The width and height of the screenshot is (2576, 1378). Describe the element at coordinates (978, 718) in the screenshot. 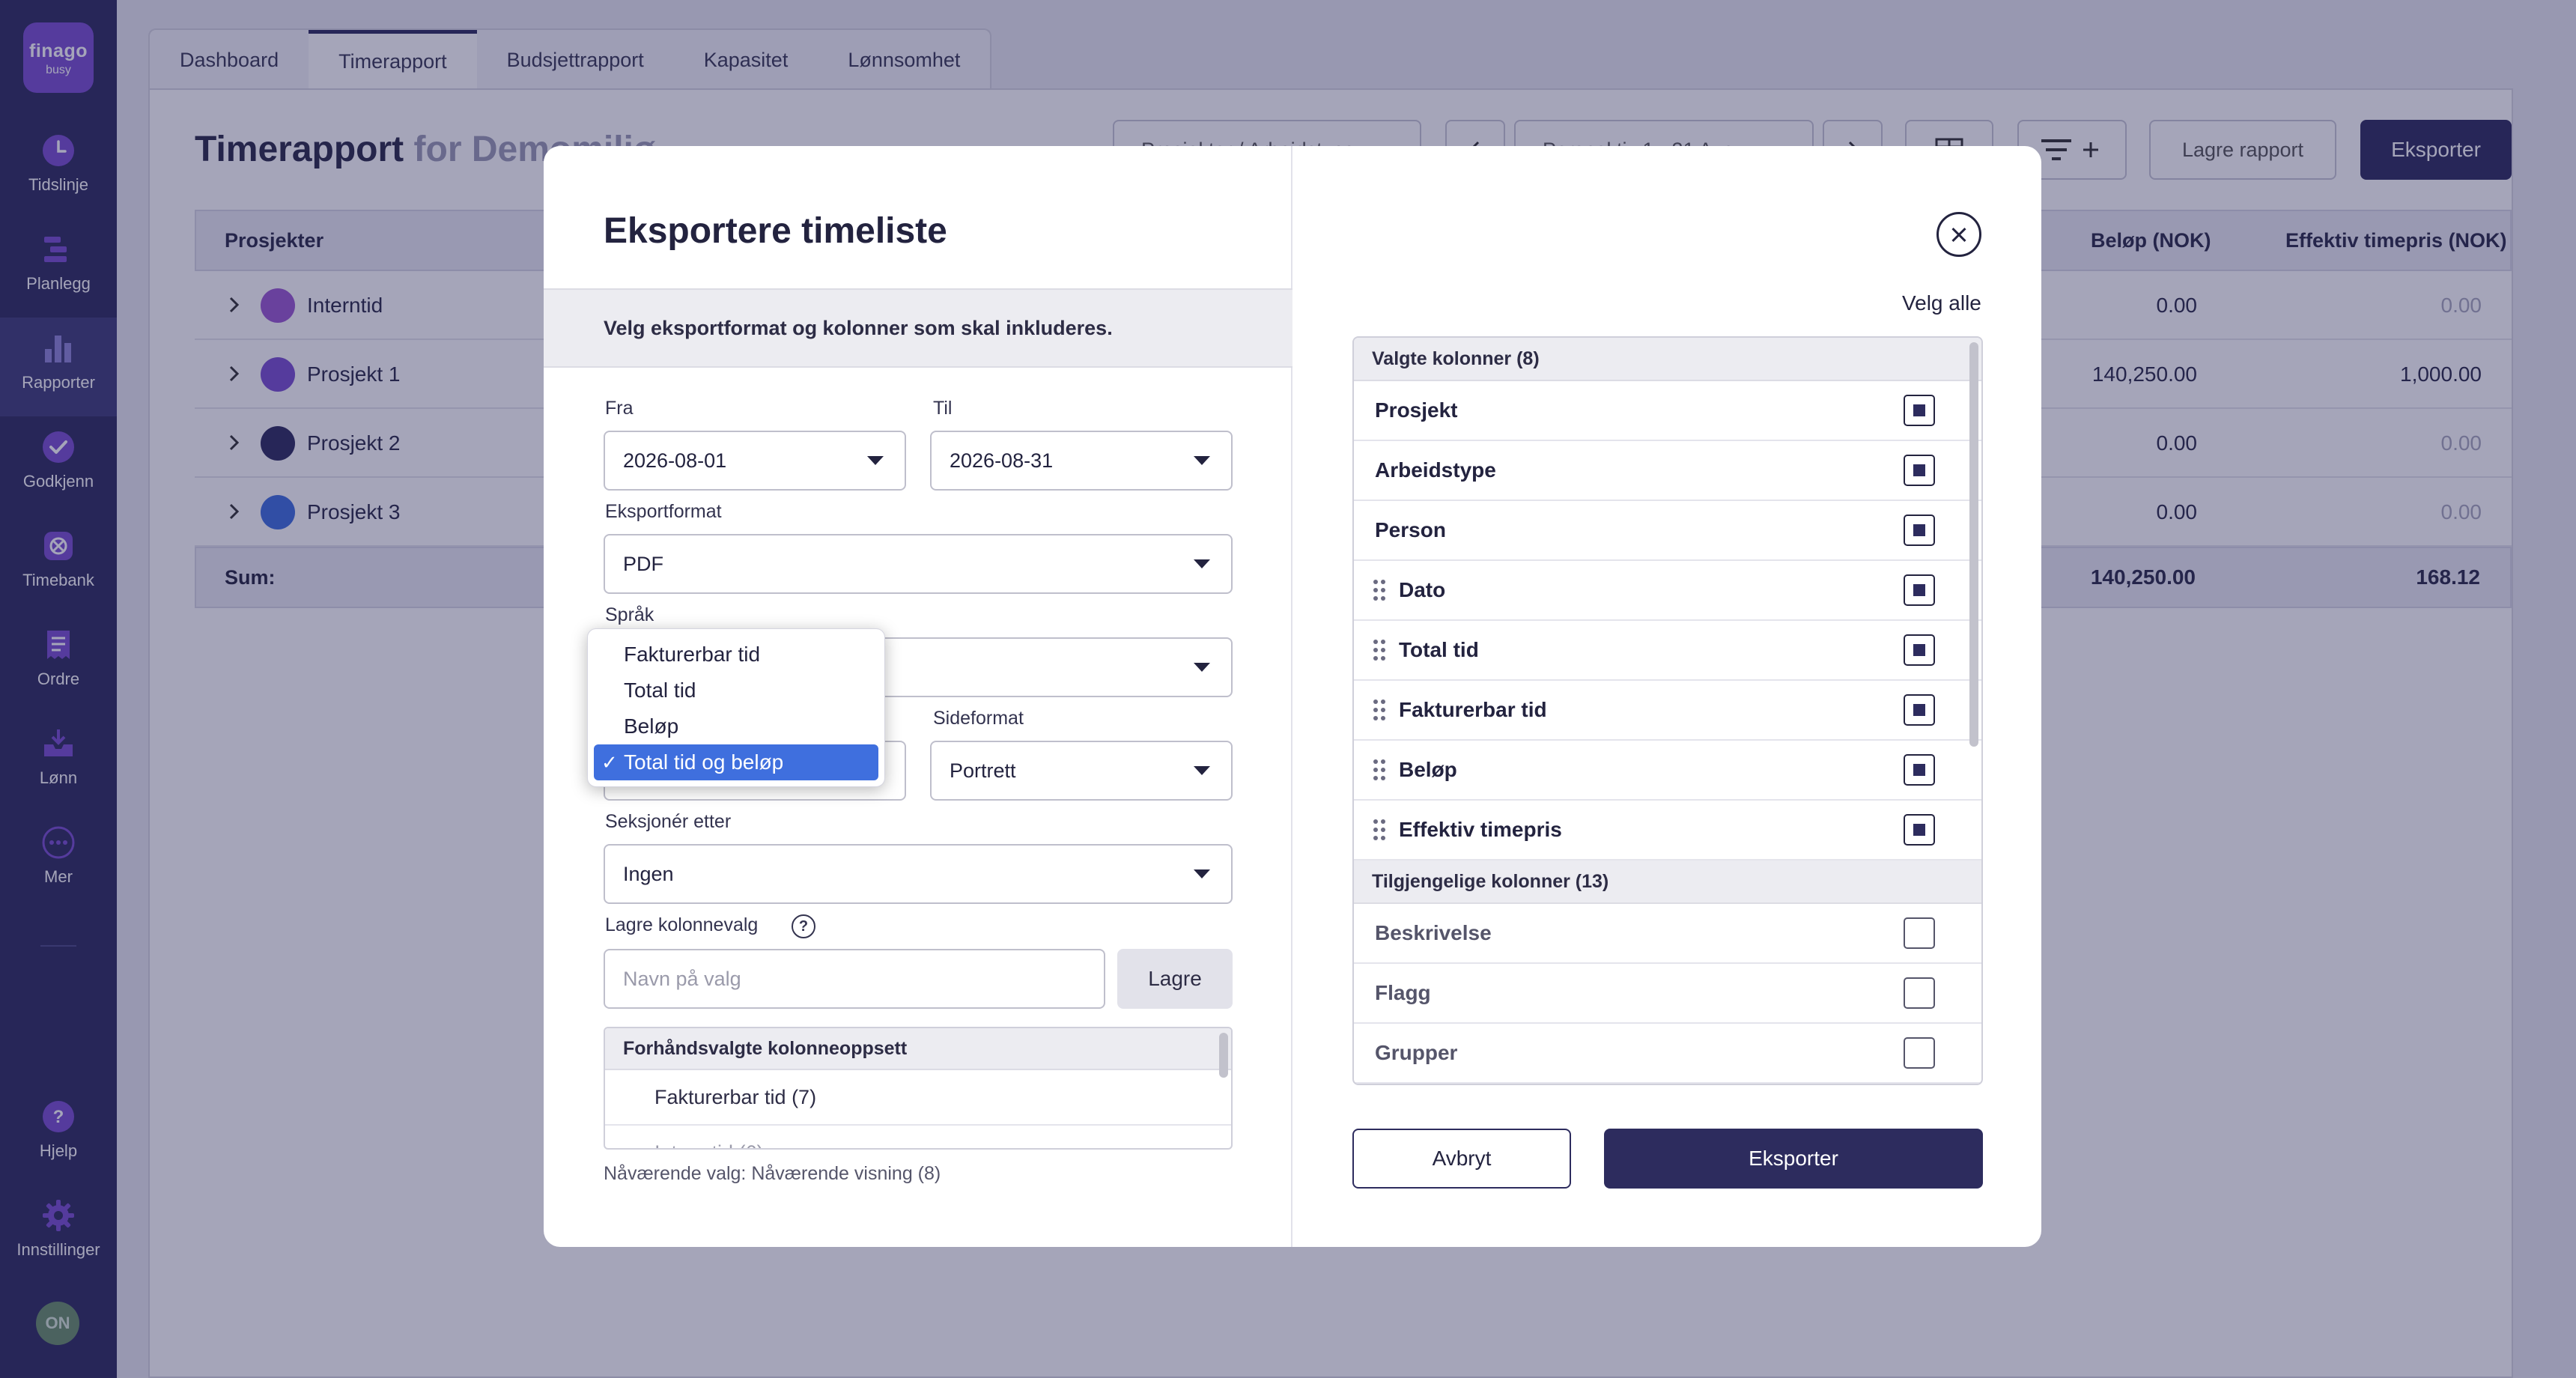

I see `page-format-label: Sideformat` at that location.